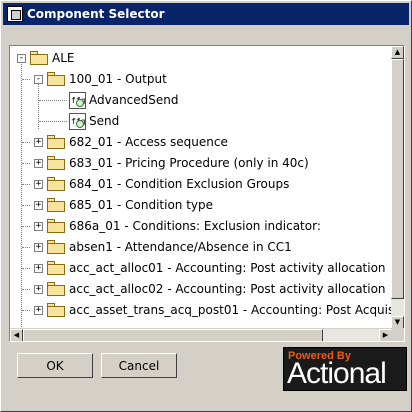  I want to click on tree-node-folder: + absen1 - Attendance/Absence in CC1, so click(201, 247).